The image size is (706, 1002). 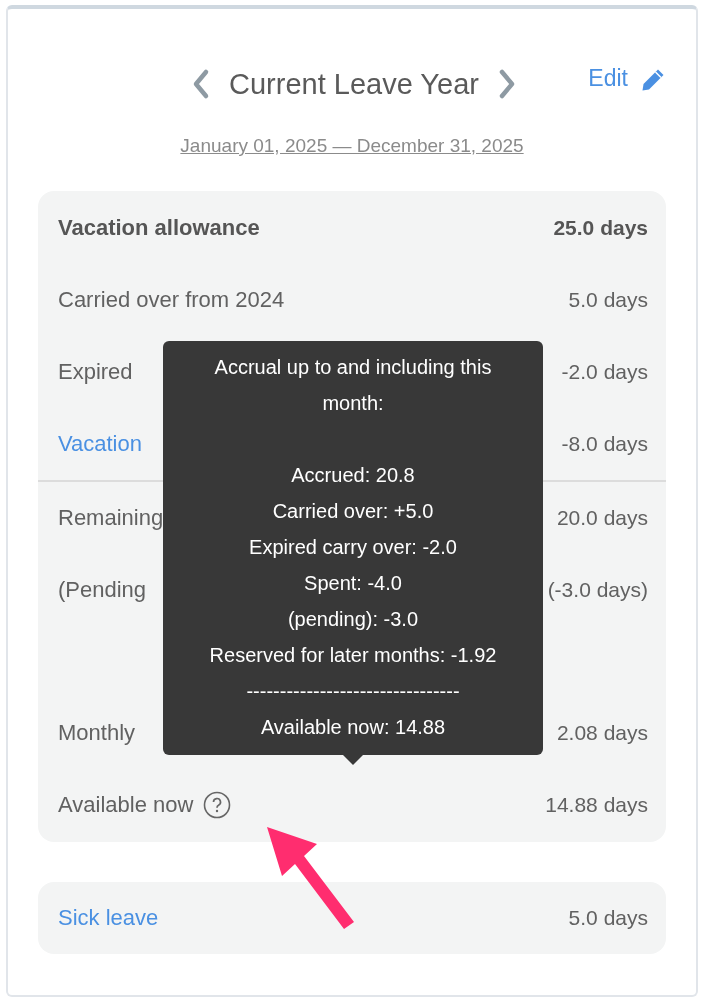 What do you see at coordinates (608, 78) in the screenshot?
I see `edit-link: Edit` at bounding box center [608, 78].